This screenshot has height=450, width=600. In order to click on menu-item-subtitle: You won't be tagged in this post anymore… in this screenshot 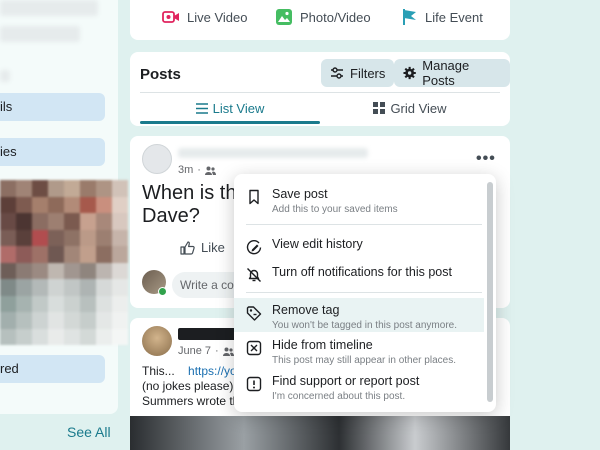, I will do `click(364, 325)`.